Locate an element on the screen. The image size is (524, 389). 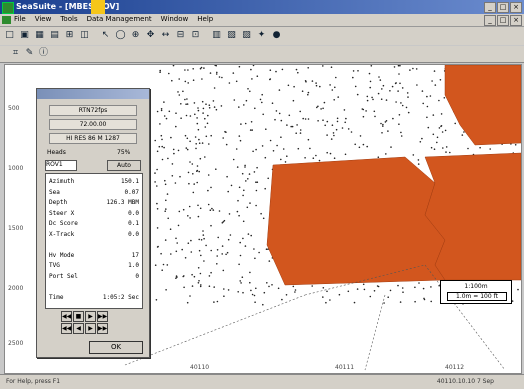
stop-button: ■ is located at coordinates (78, 316).